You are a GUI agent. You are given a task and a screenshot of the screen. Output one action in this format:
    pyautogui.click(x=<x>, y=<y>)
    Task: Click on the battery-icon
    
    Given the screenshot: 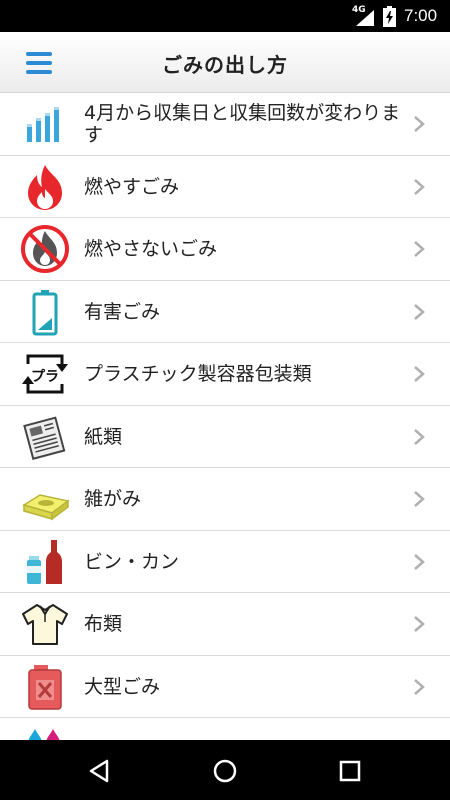 What is the action you would take?
    pyautogui.click(x=45, y=312)
    